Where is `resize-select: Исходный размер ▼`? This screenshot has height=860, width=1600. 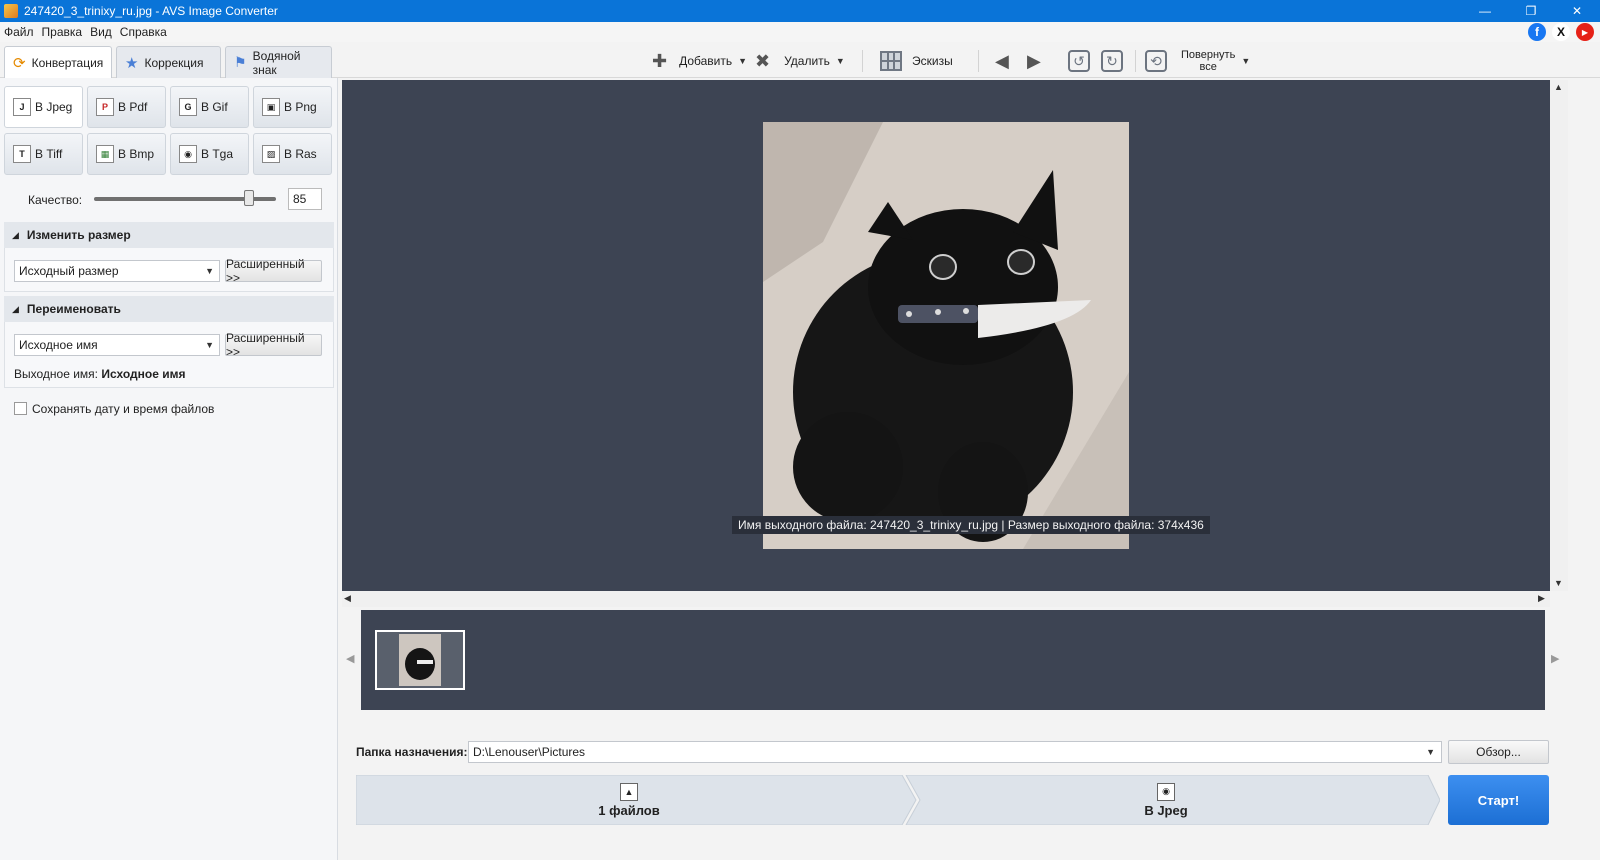 resize-select: Исходный размер ▼ is located at coordinates (117, 271).